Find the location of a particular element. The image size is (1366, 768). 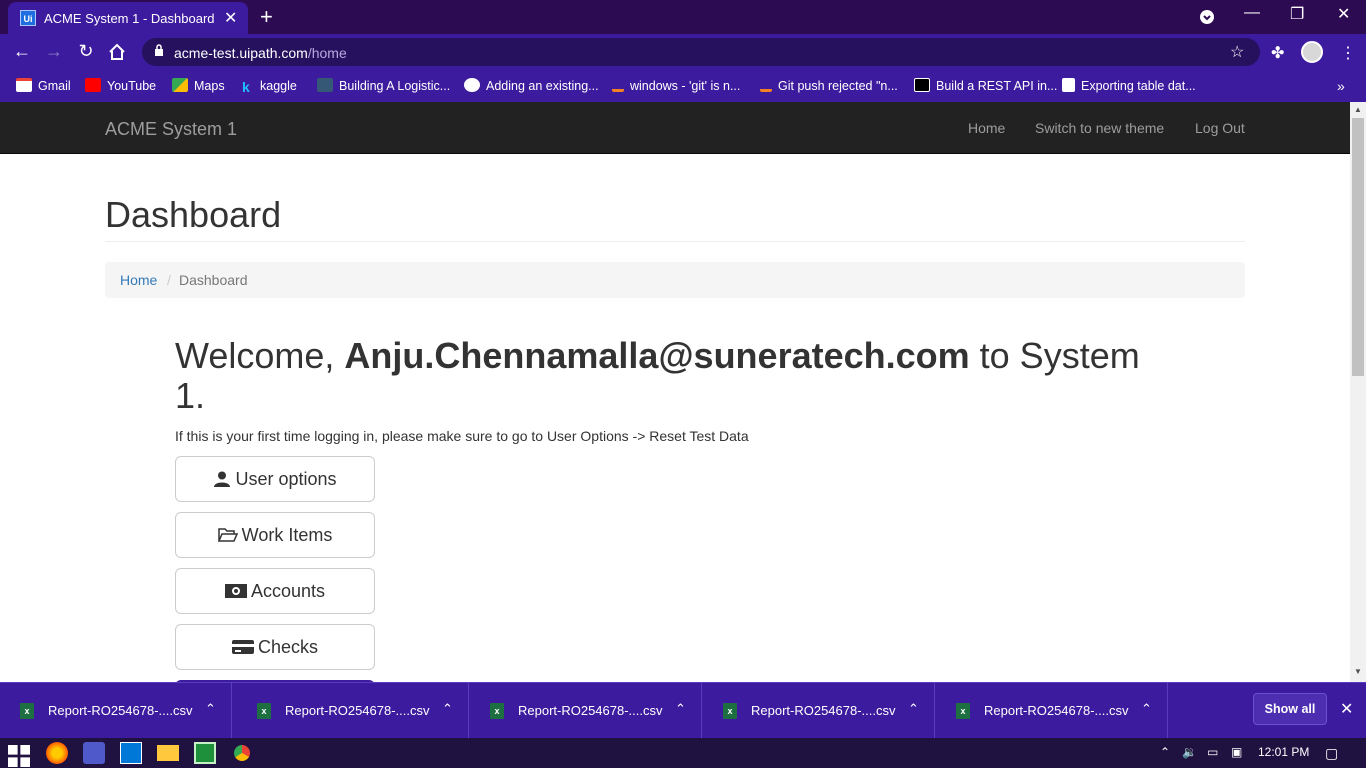

kaggle-icon: k is located at coordinates (246, 87).